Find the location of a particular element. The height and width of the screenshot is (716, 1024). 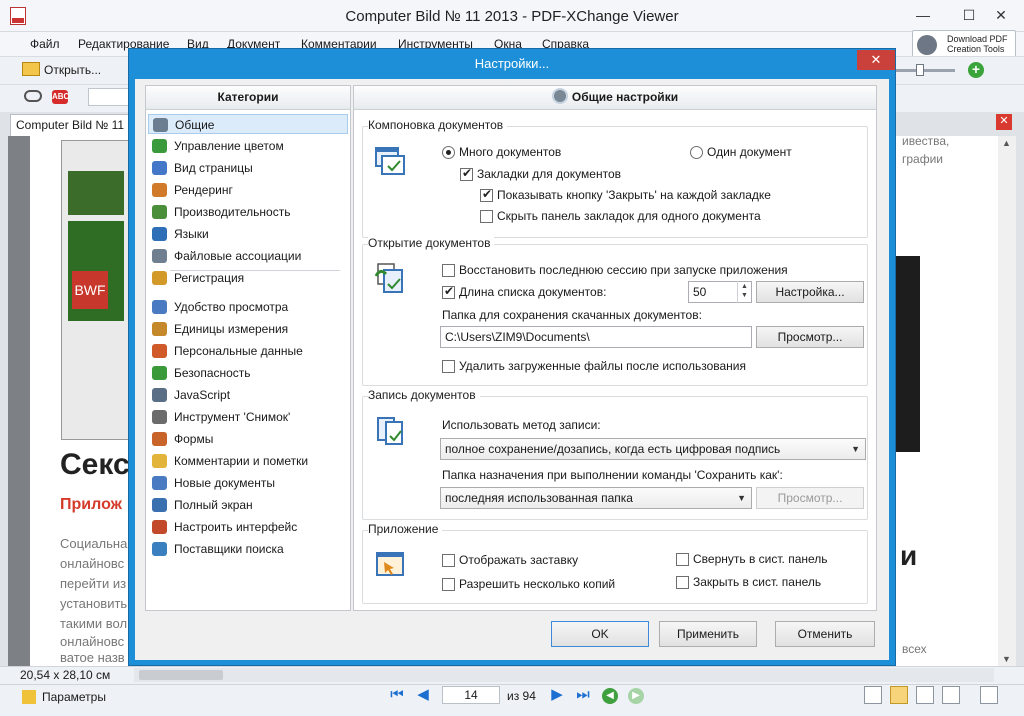

general-icon is located at coordinates (160, 125).